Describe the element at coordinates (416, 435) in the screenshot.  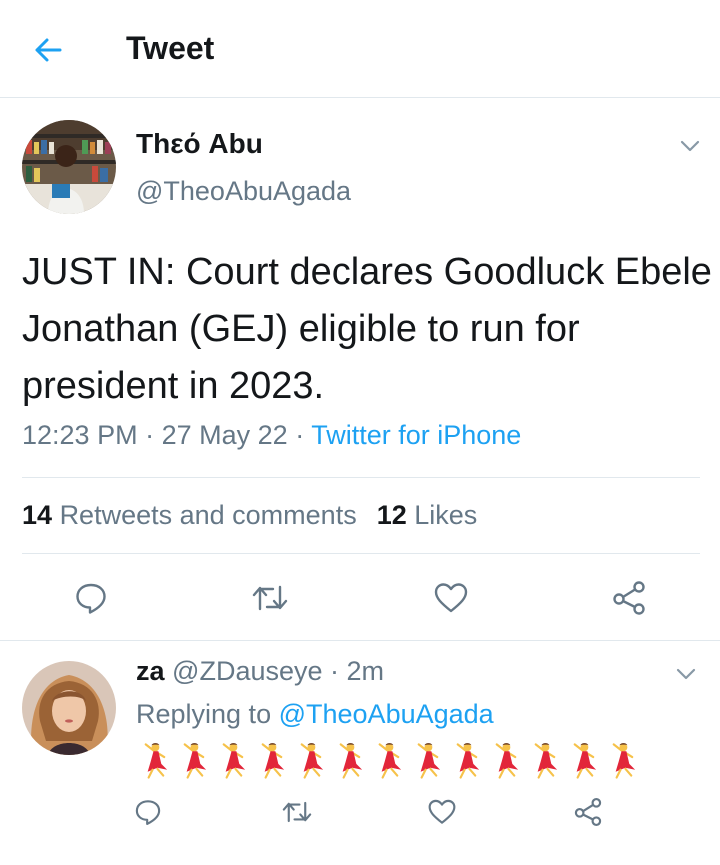
I see `tweet-source-link: Twitter for iPhone` at that location.